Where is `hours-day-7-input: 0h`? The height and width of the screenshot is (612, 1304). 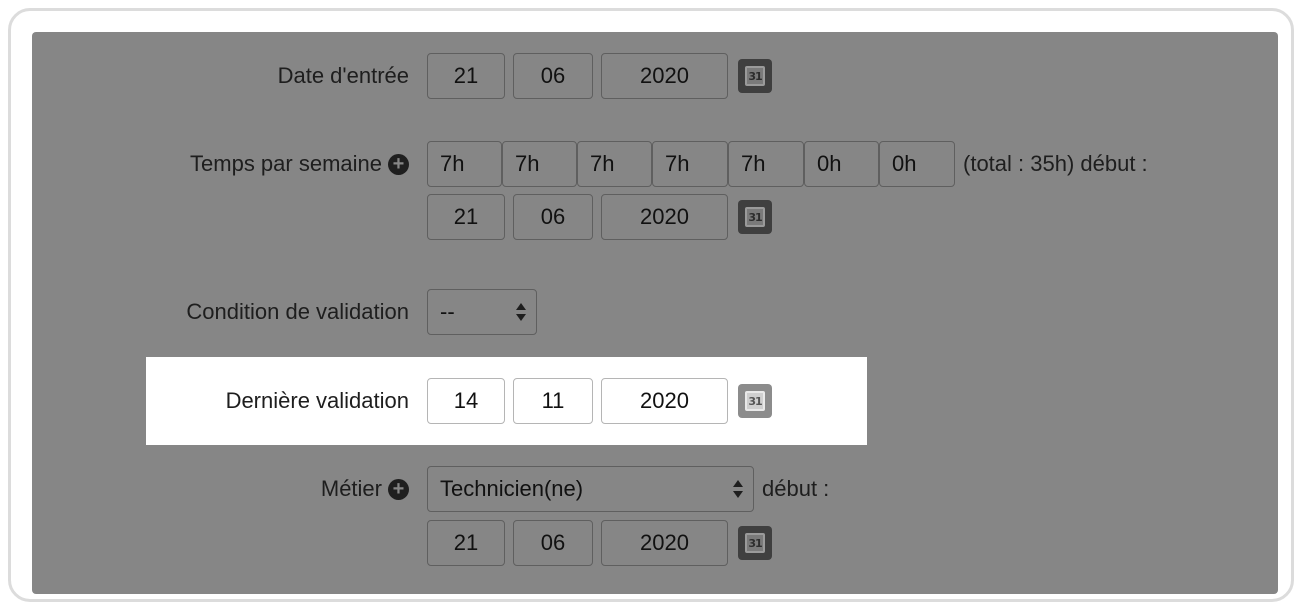 hours-day-7-input: 0h is located at coordinates (917, 164).